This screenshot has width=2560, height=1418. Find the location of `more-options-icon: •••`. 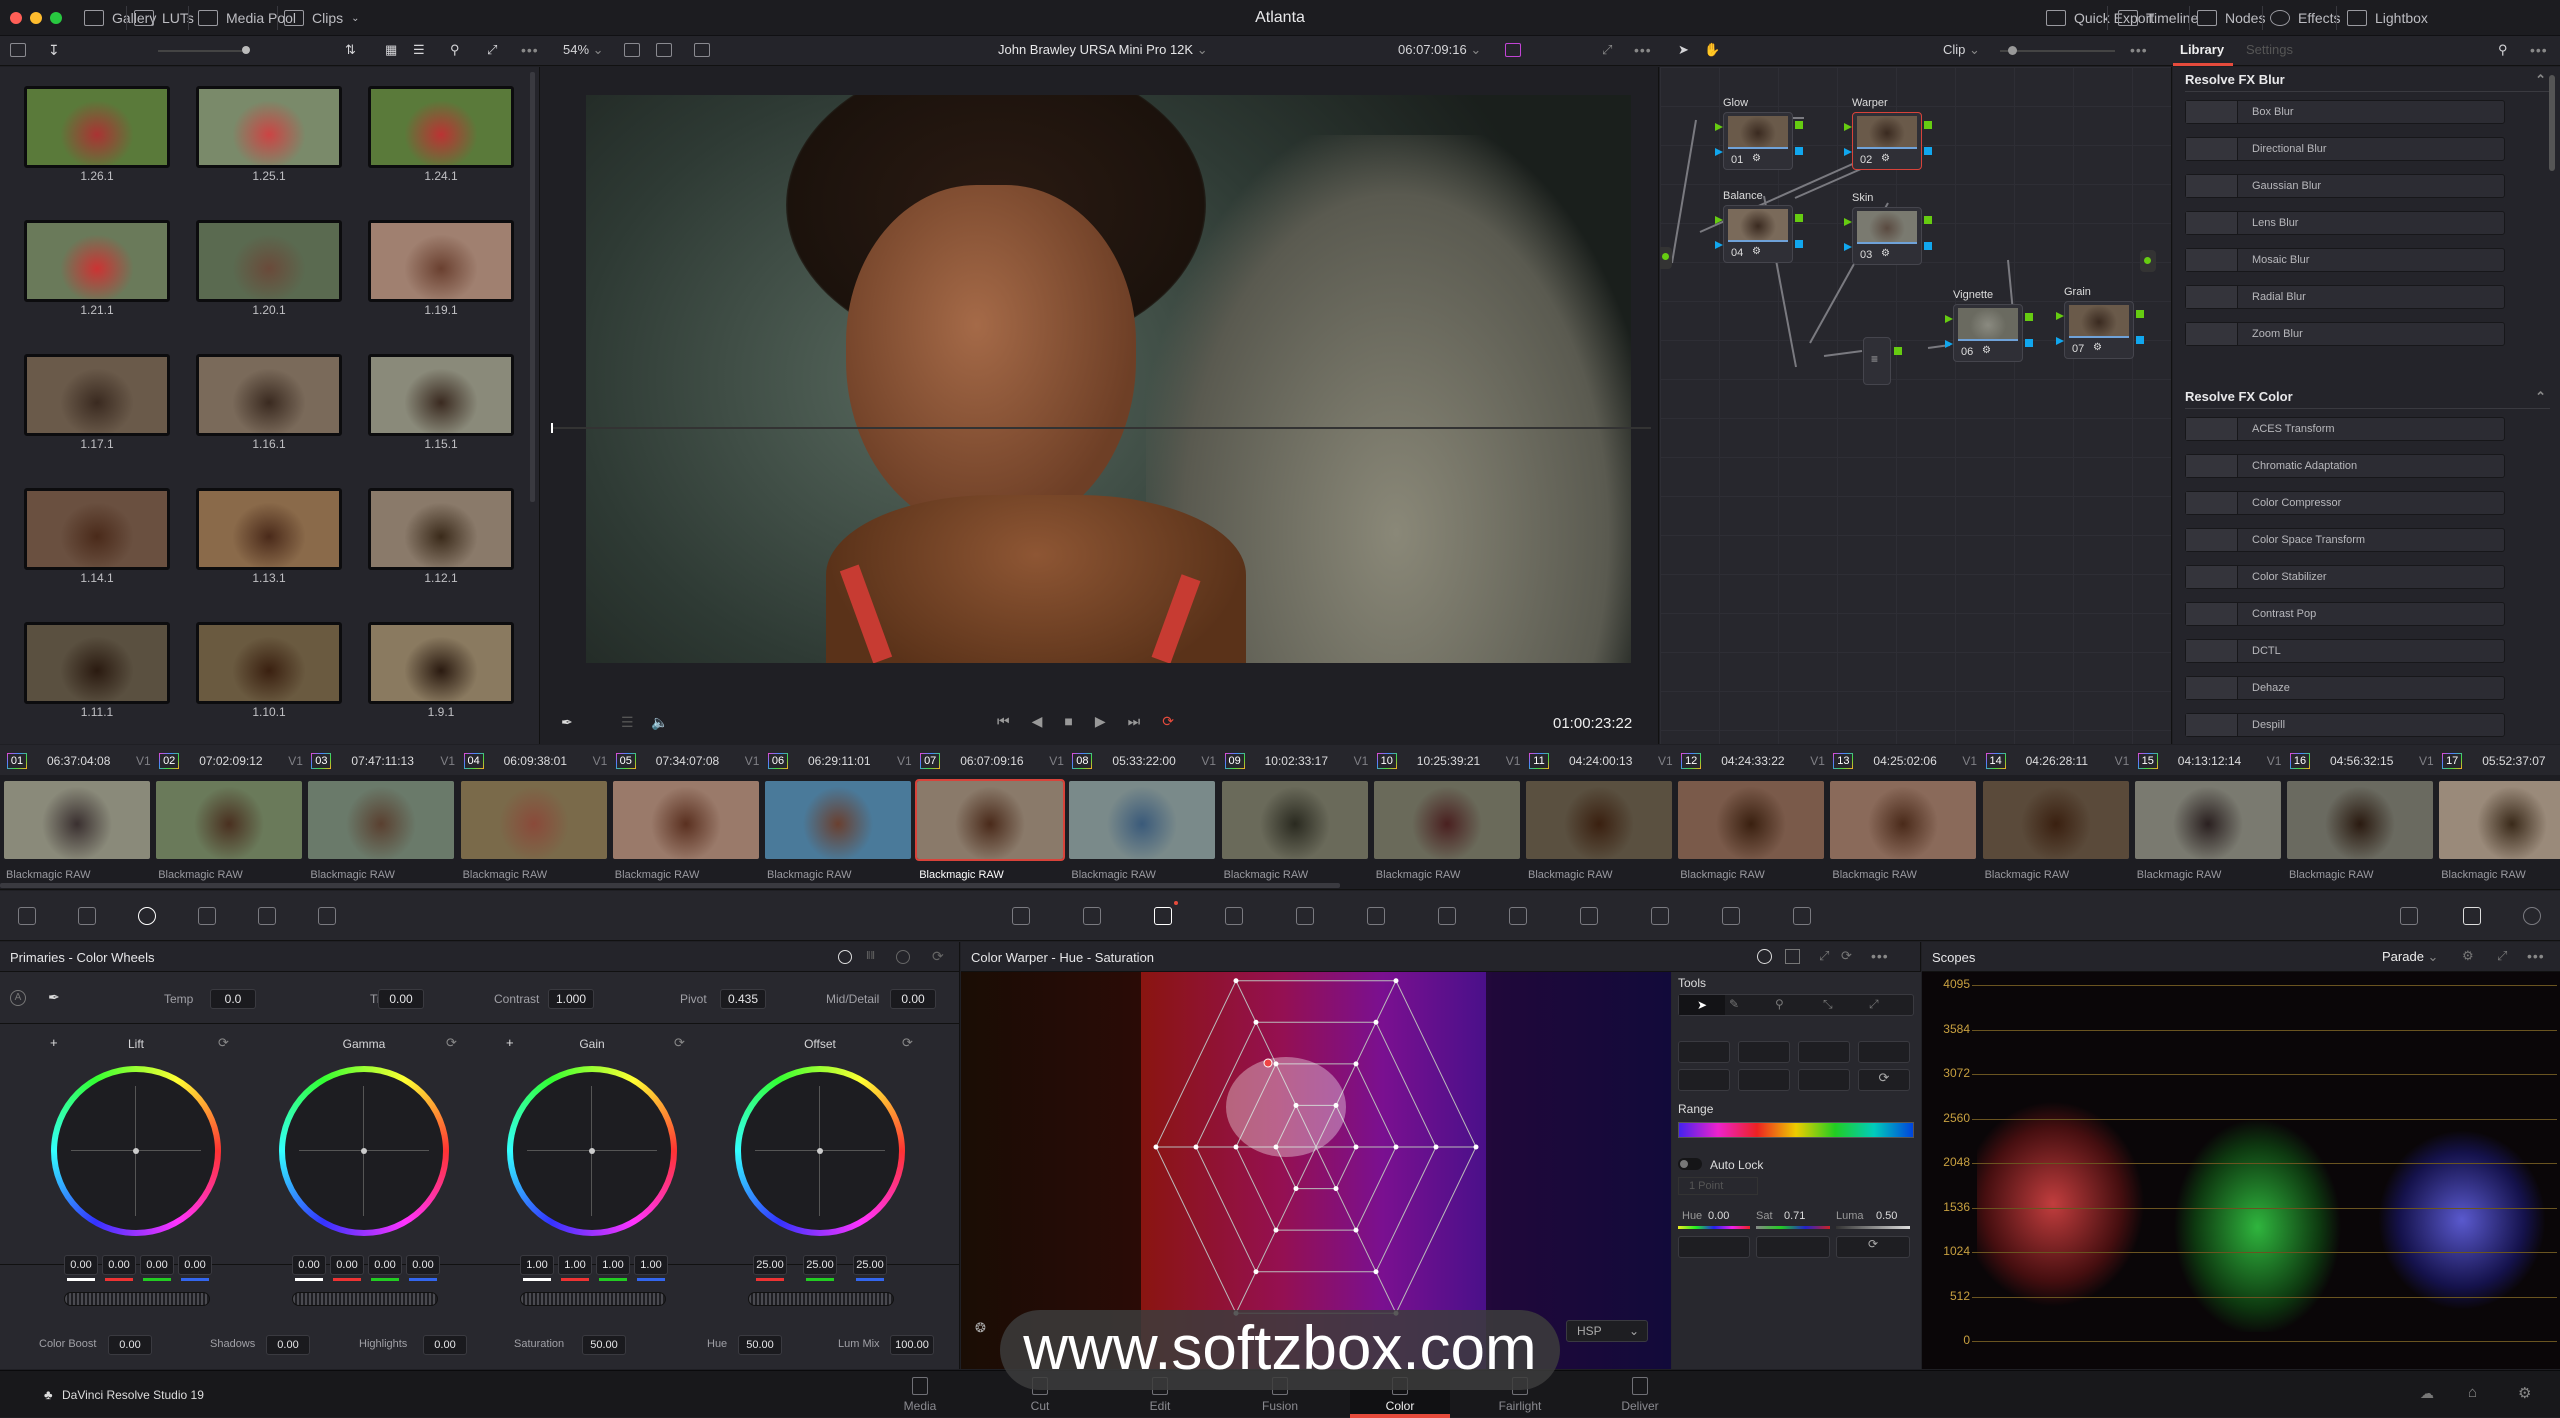

more-options-icon: ••• is located at coordinates (530, 50).